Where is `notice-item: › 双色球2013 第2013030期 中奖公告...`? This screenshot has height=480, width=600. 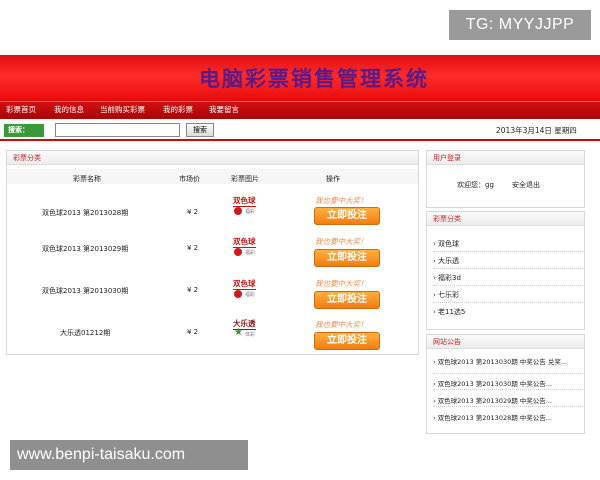 notice-item: › 双色球2013 第2013030期 中奖公告... is located at coordinates (492, 383).